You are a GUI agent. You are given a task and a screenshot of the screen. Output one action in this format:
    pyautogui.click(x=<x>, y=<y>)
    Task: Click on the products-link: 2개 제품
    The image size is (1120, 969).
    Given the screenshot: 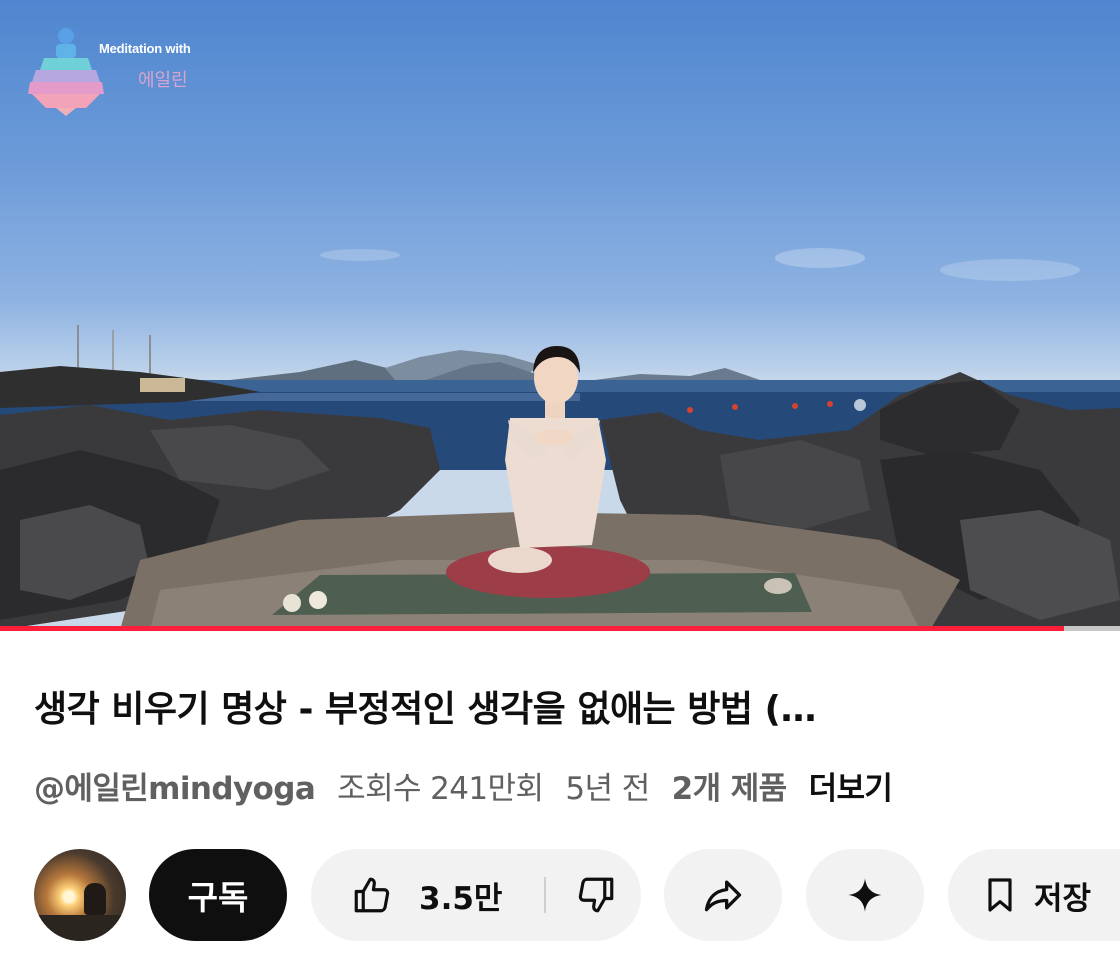 What is the action you would take?
    pyautogui.click(x=730, y=785)
    